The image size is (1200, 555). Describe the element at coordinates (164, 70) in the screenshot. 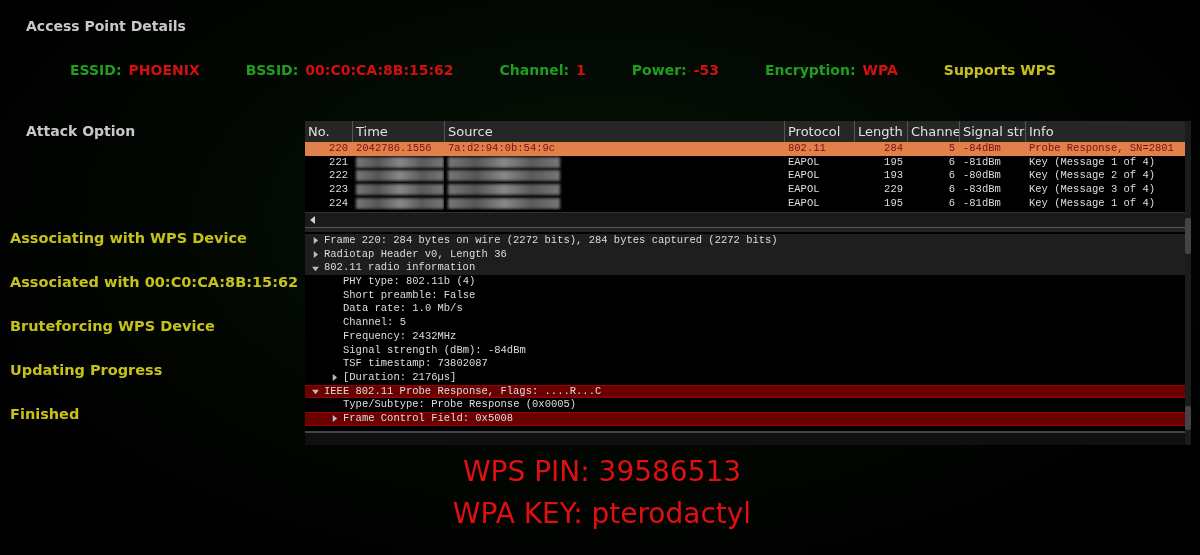

I see `field-value: PHOENIX` at that location.